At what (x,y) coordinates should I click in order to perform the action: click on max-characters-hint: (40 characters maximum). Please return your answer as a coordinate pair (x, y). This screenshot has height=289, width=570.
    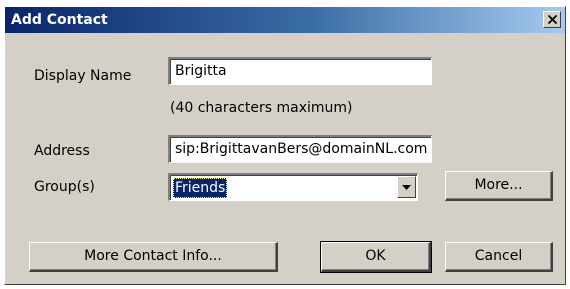
    Looking at the image, I should click on (261, 108).